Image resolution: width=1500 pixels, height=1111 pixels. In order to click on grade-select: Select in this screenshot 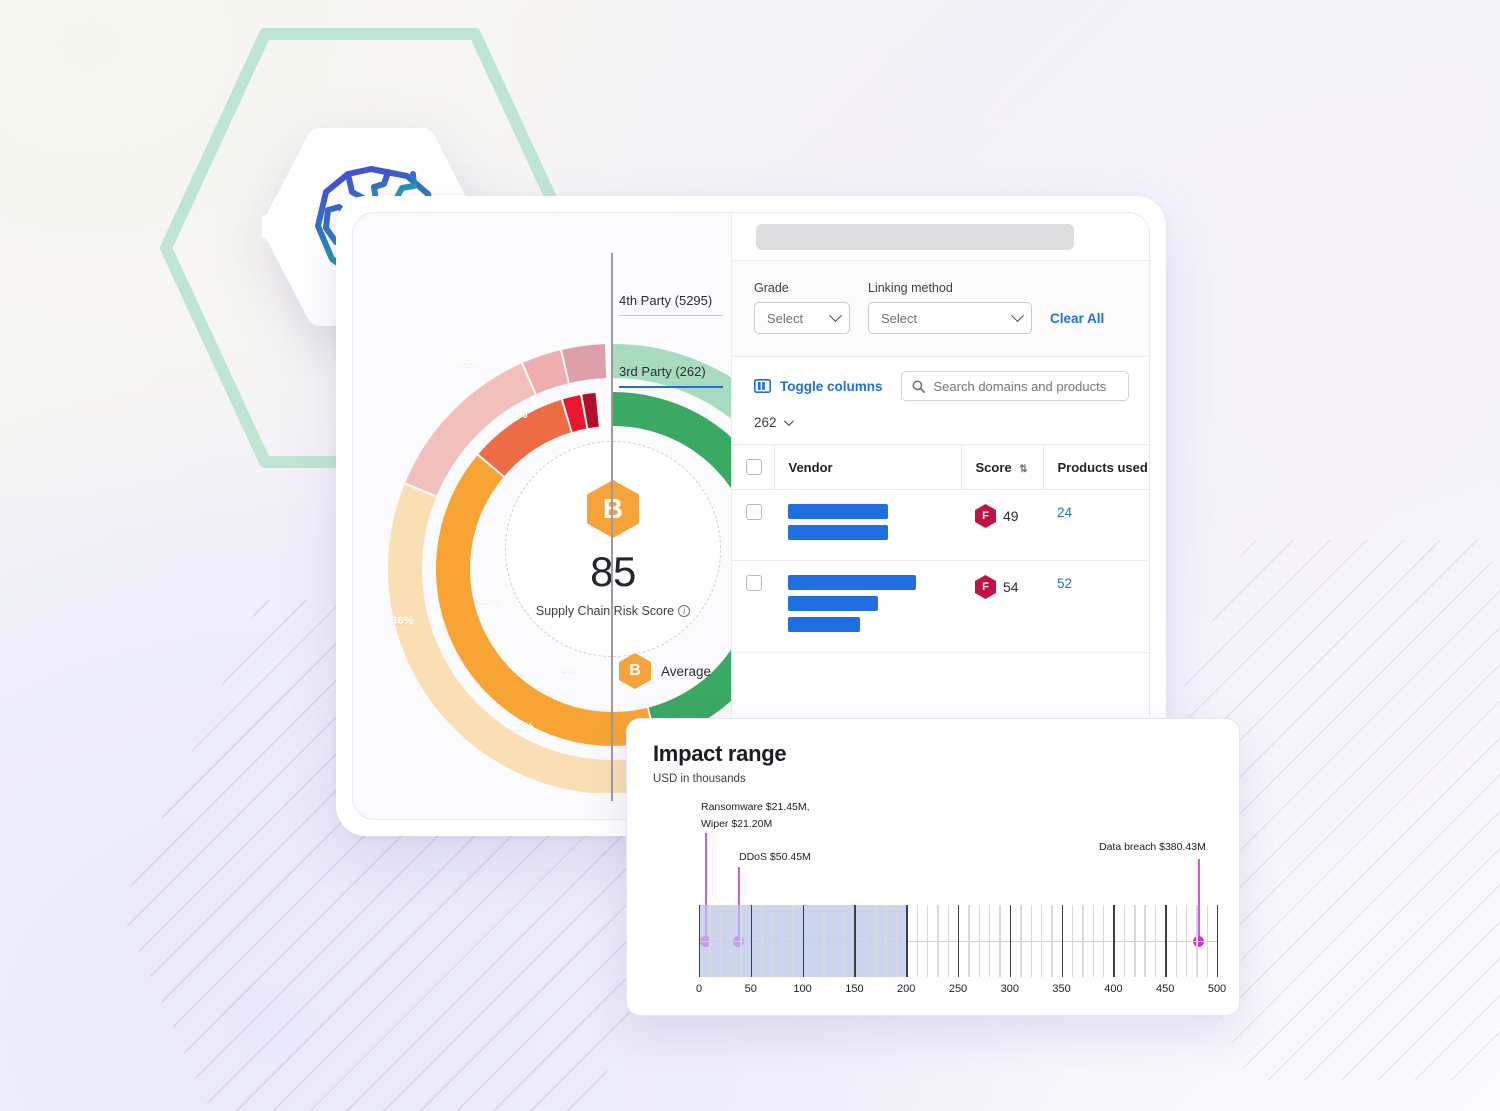, I will do `click(802, 318)`.